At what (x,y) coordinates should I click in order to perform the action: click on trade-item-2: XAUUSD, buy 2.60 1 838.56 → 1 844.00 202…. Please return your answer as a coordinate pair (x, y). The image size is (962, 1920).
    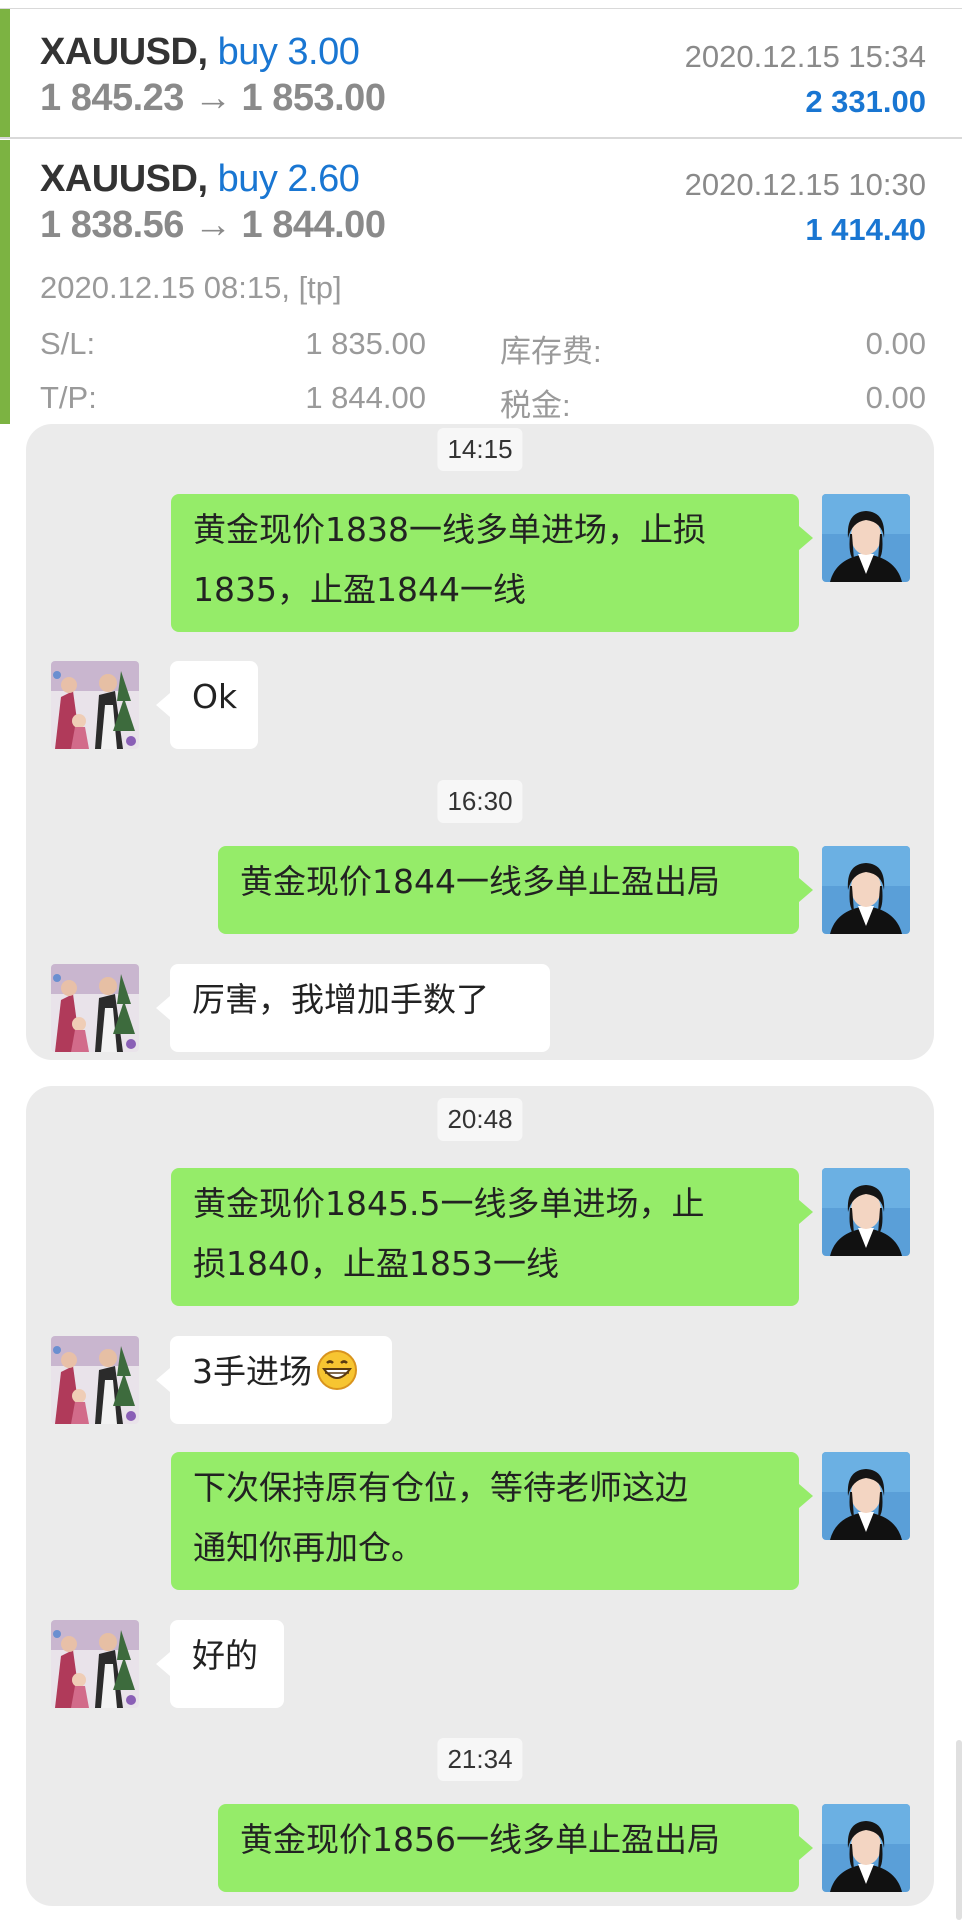
    Looking at the image, I should click on (481, 282).